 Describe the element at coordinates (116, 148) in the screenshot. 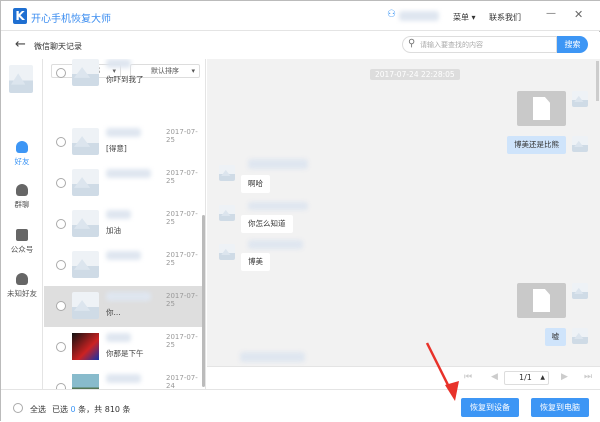

I see `row-message: [得意]` at that location.